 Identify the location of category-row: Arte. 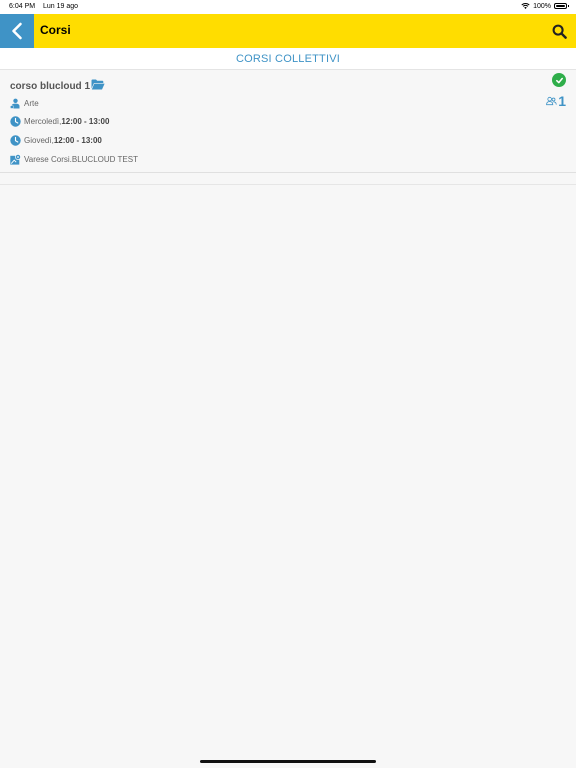
(24, 103).